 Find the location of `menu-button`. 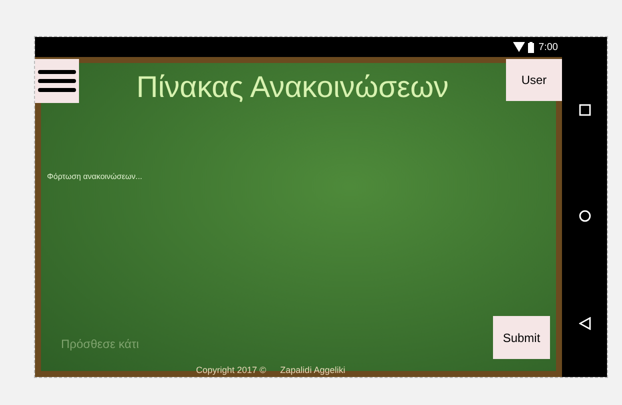

menu-button is located at coordinates (57, 81).